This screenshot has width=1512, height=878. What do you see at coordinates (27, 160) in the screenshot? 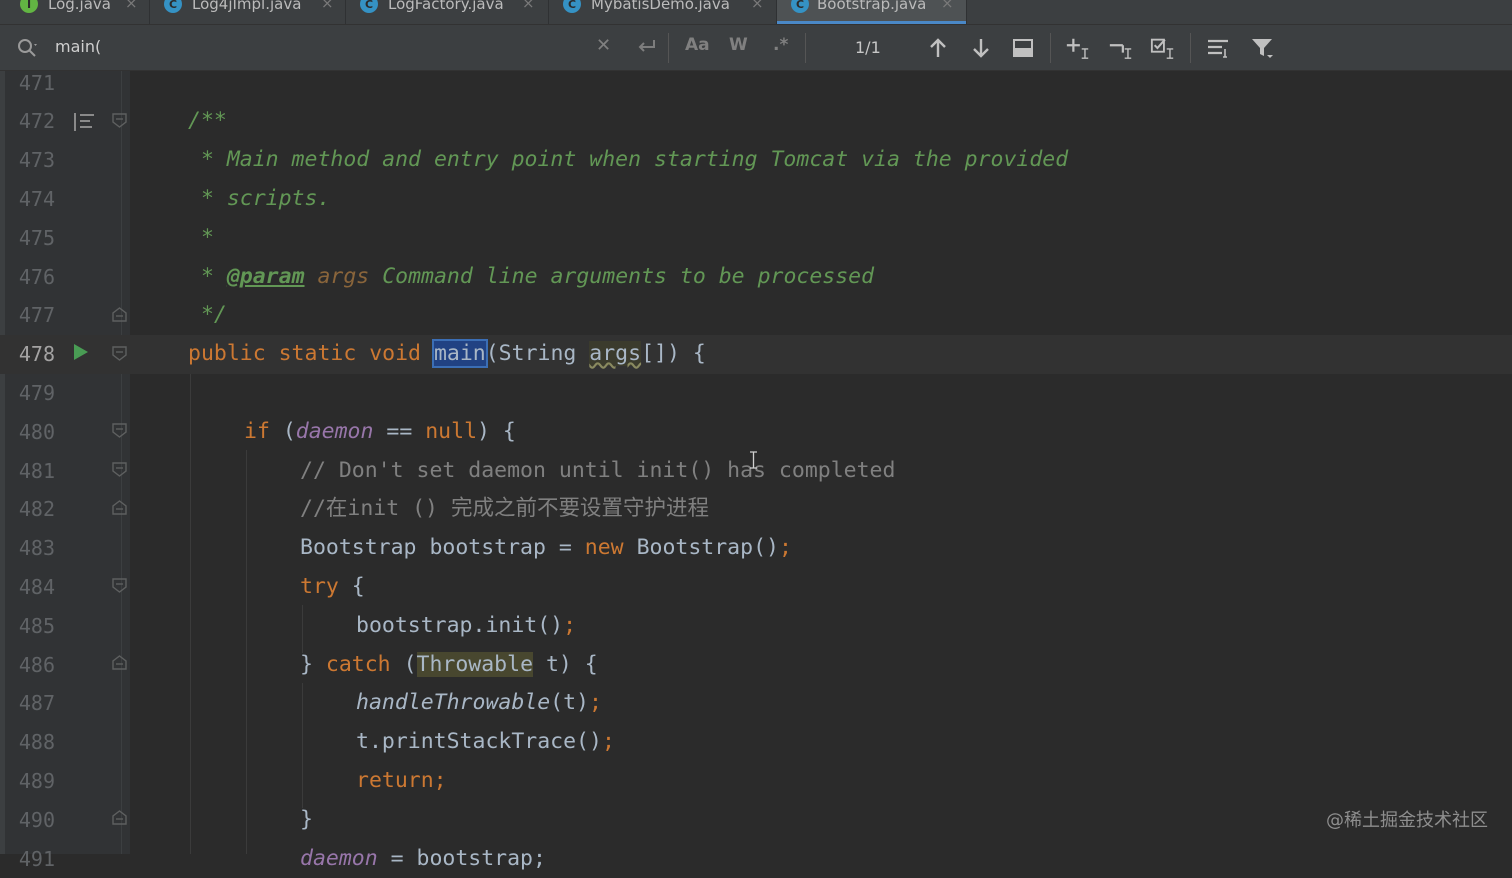
I see `line-number: 473` at bounding box center [27, 160].